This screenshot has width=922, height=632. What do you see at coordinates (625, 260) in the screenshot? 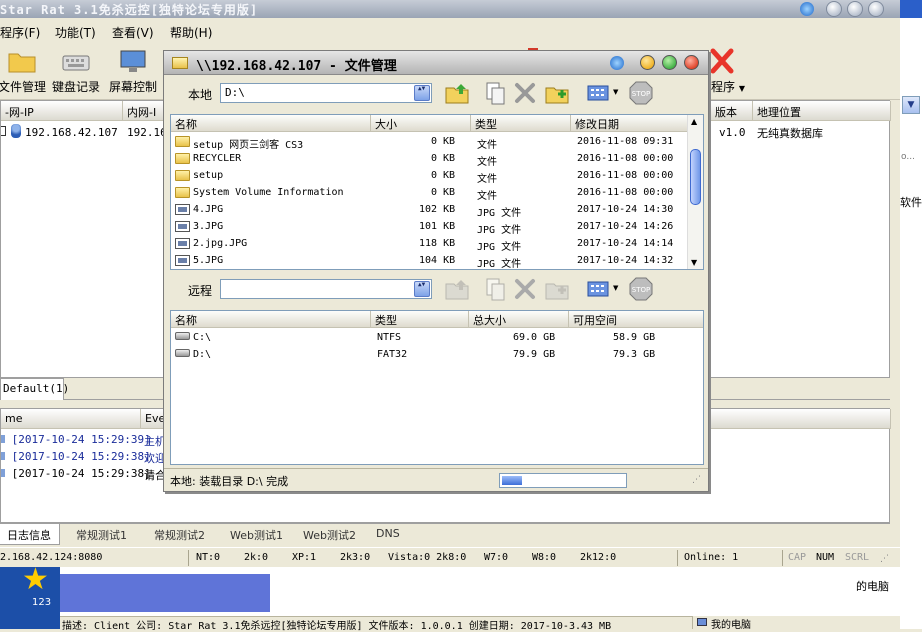
I see `file-date: 2017-10-24 14:32` at bounding box center [625, 260].